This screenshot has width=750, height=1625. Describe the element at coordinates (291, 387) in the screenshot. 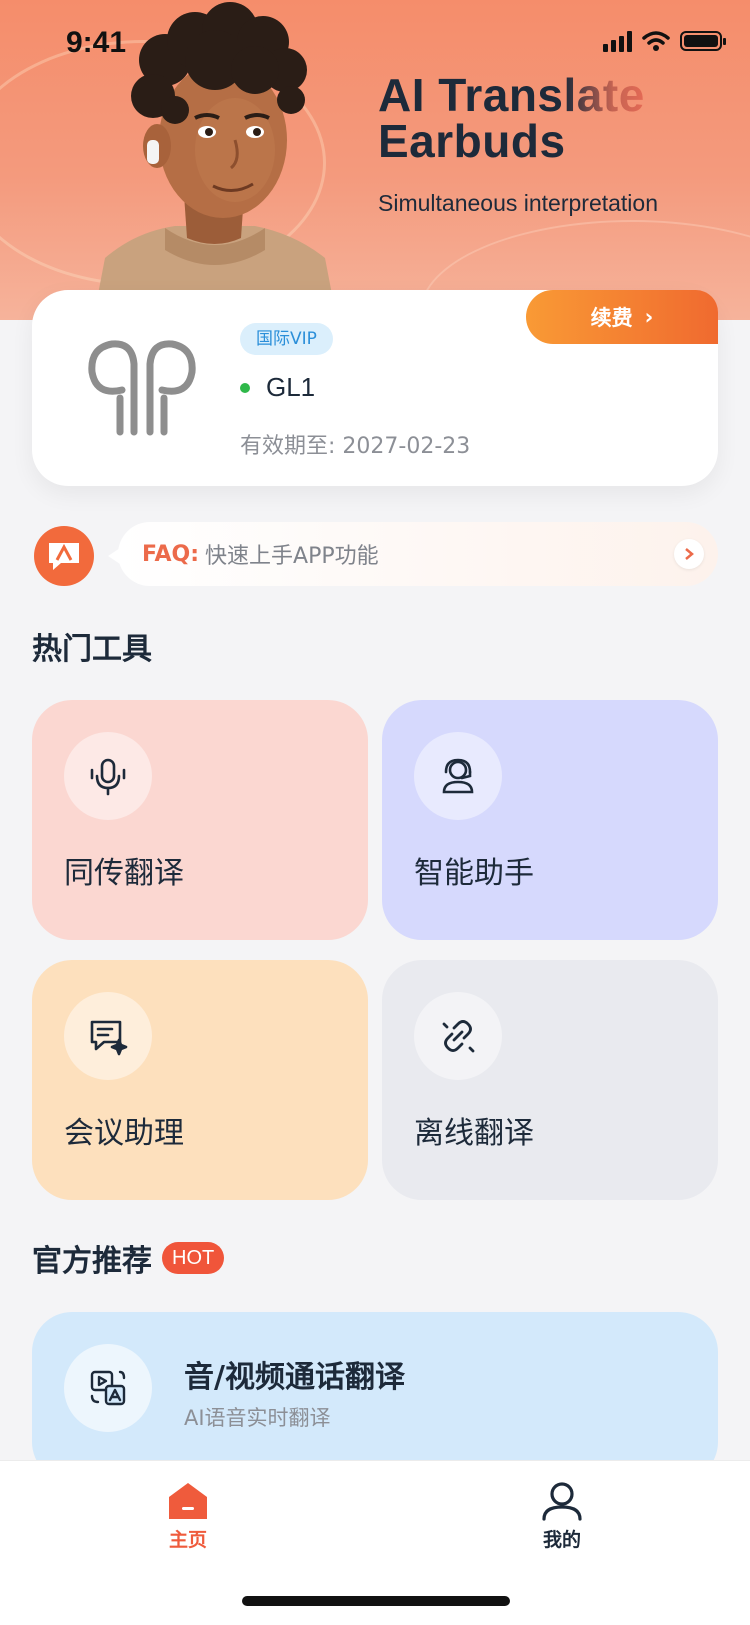

I see `device-name: GL1` at that location.